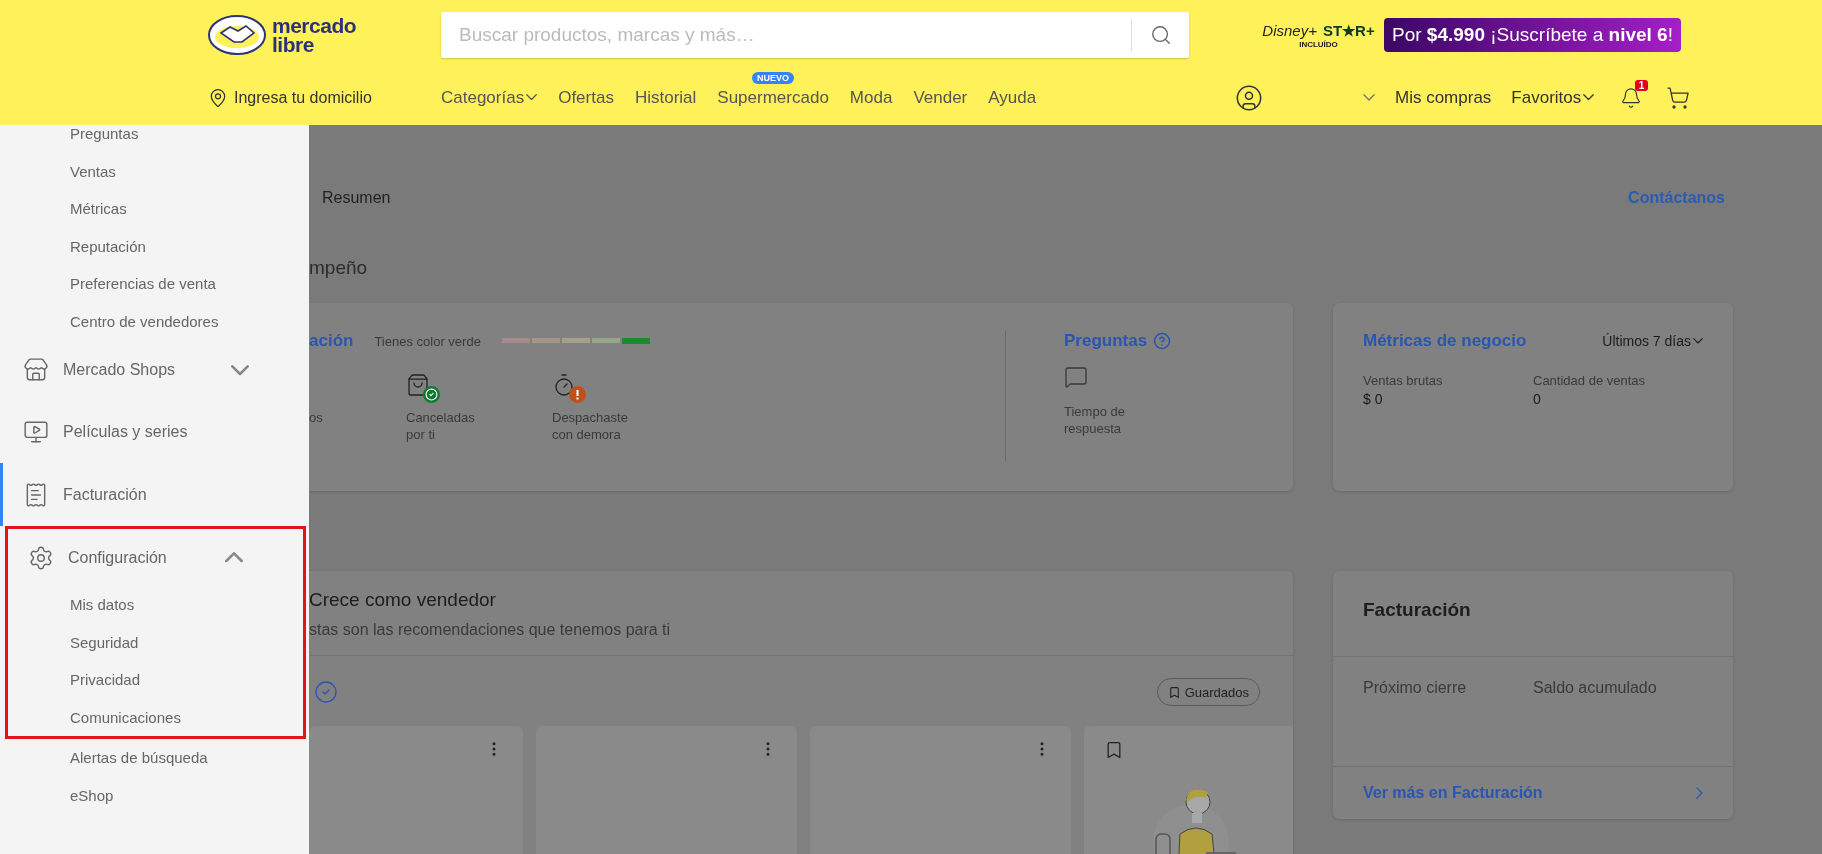 The image size is (1822, 854). Describe the element at coordinates (326, 692) in the screenshot. I see `check-circle-icon` at that location.